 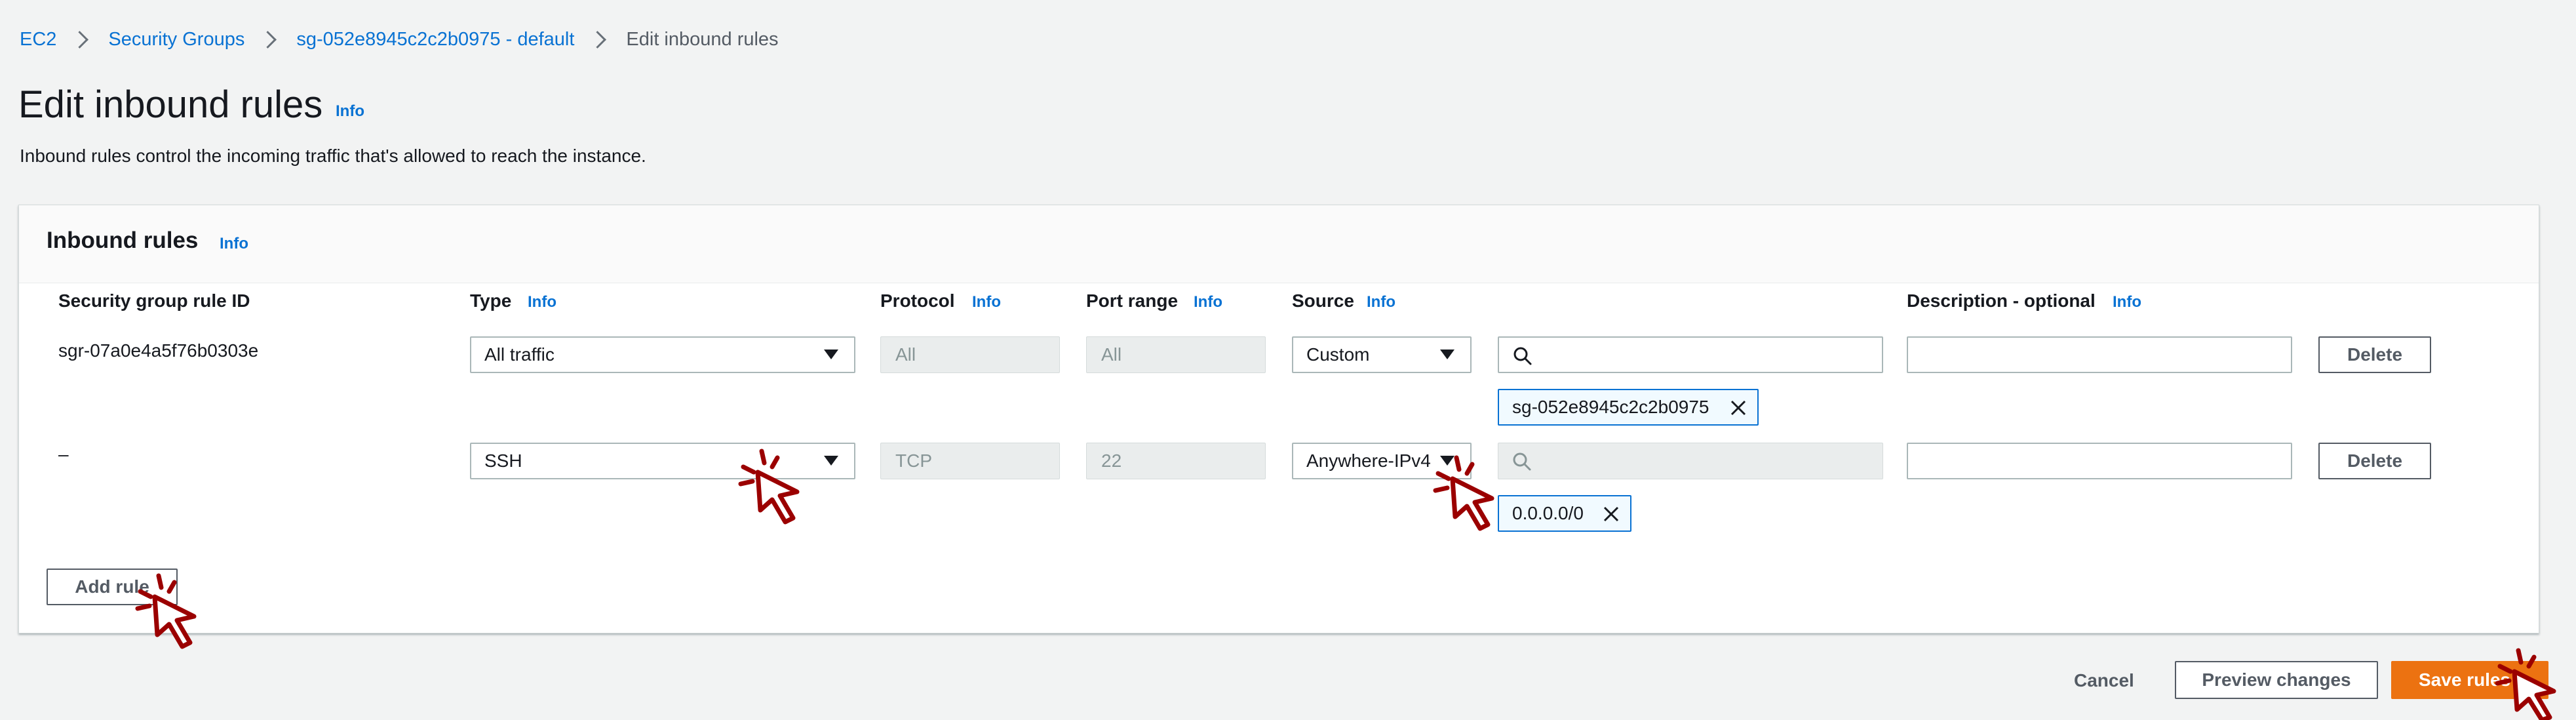 I want to click on panel-title: Inbound rules, so click(x=123, y=240).